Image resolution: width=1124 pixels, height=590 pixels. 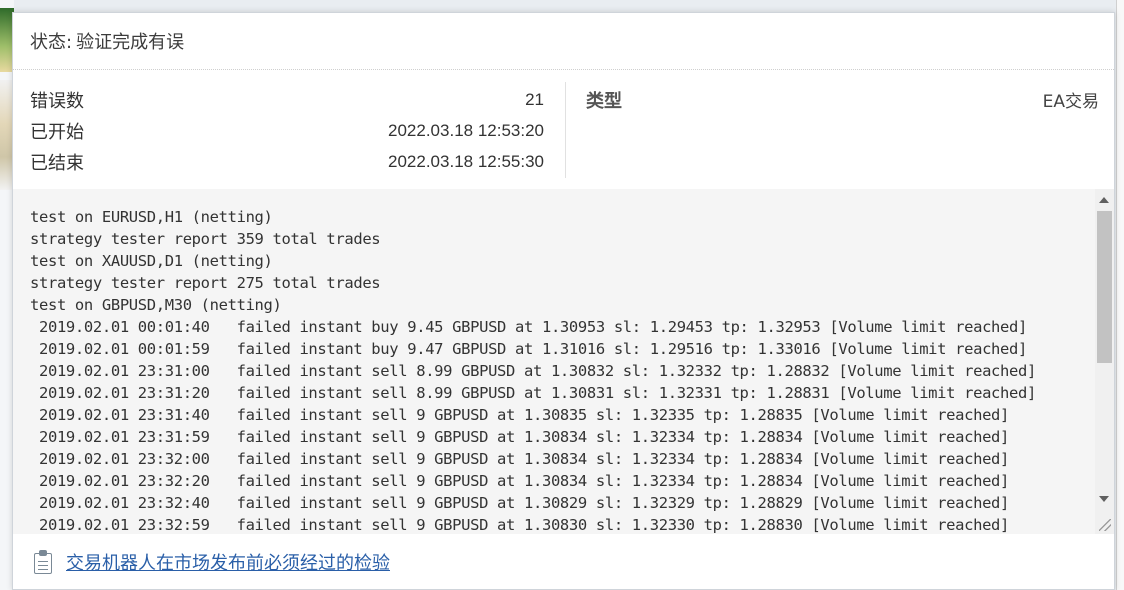 I want to click on error-count-row: 错误数 21, so click(x=287, y=99).